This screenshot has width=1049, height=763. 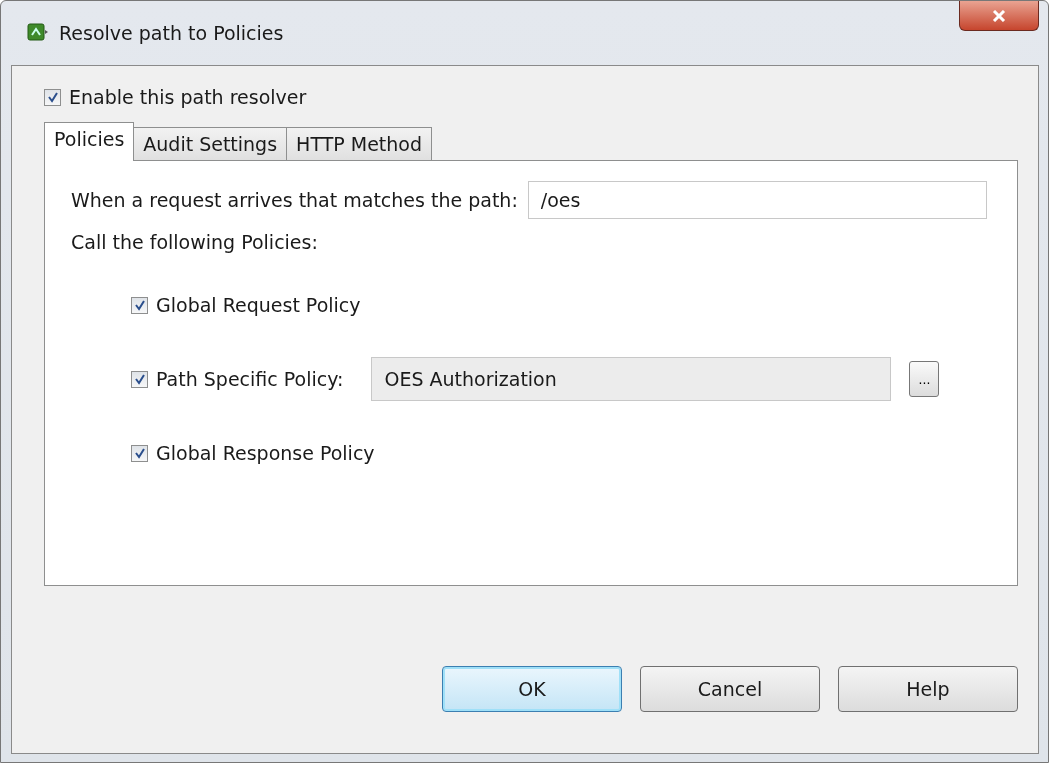 What do you see at coordinates (359, 143) in the screenshot?
I see `tab: HTTP Method` at bounding box center [359, 143].